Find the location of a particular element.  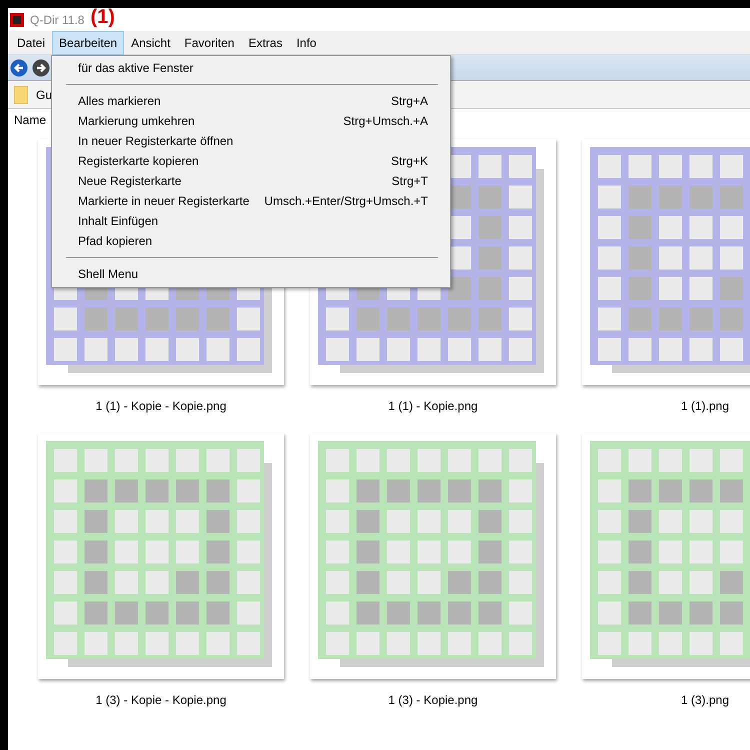

menu-item: Inhalt Einfügen is located at coordinates (251, 221).